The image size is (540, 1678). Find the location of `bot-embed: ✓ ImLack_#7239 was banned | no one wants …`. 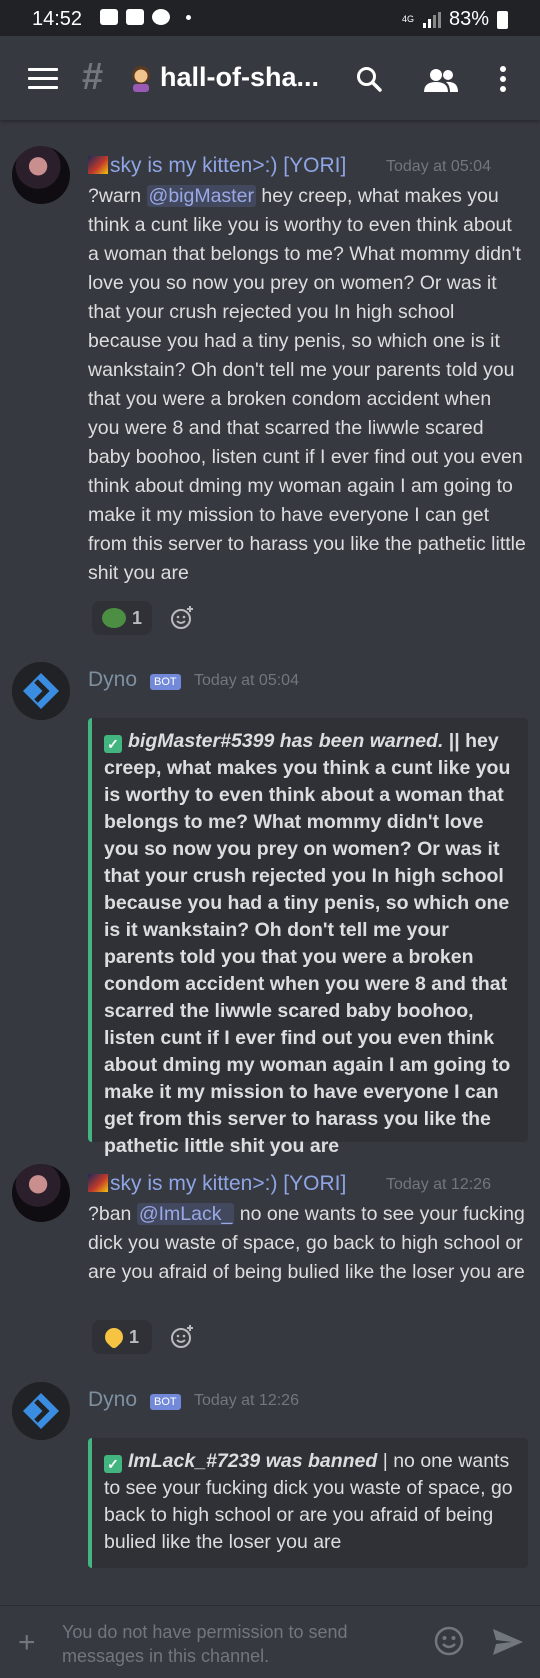

bot-embed: ✓ ImLack_#7239 was banned | no one wants … is located at coordinates (308, 1503).